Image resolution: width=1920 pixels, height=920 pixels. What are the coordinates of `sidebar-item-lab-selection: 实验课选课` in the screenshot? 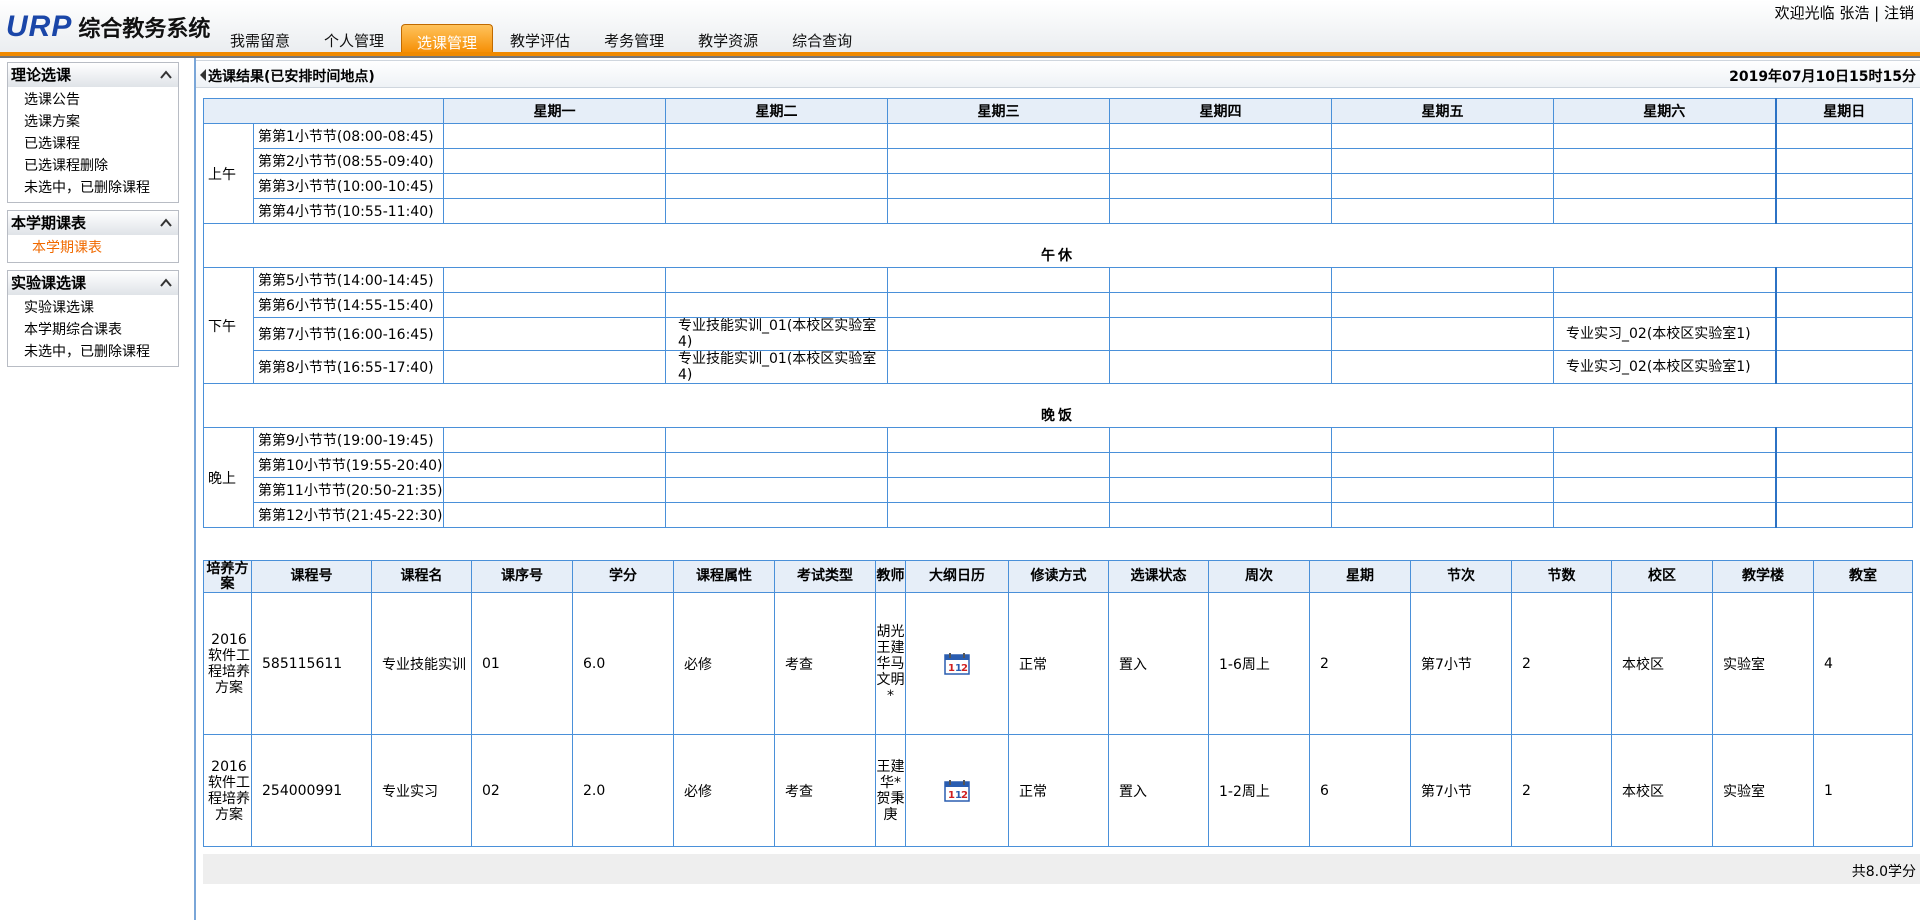 It's located at (101, 308).